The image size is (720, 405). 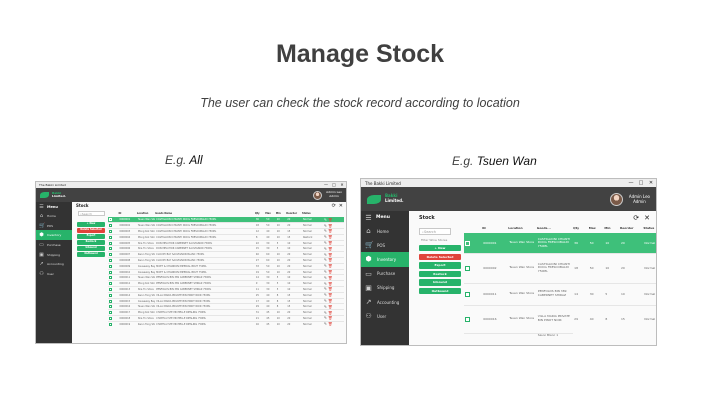 What do you see at coordinates (522, 228) in the screenshot?
I see `column-header: Location` at bounding box center [522, 228].